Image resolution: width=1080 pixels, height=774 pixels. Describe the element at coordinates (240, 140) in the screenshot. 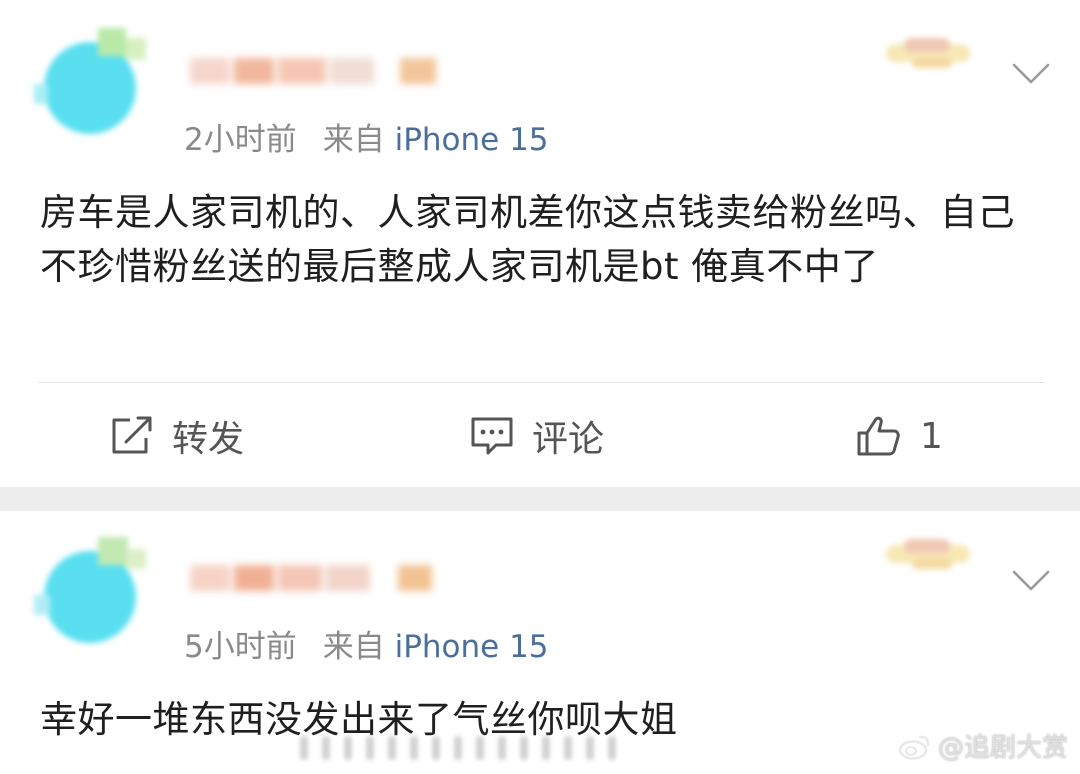

I see `post-time: 2小时前` at that location.